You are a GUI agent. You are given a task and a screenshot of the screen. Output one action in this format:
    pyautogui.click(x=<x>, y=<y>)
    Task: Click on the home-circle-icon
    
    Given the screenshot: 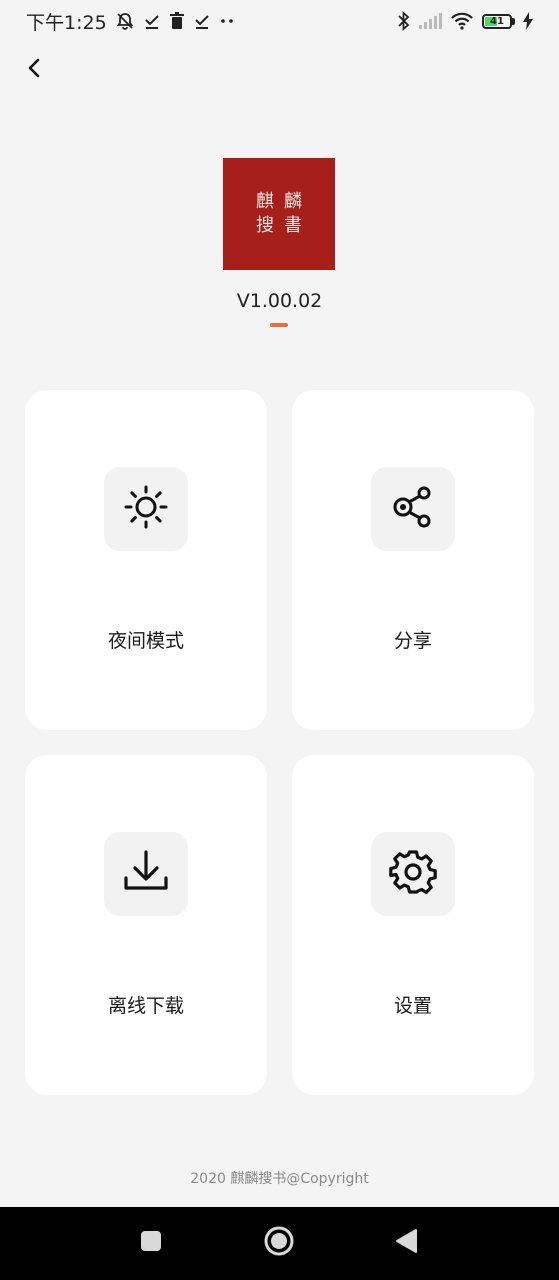 What is the action you would take?
    pyautogui.click(x=279, y=1243)
    